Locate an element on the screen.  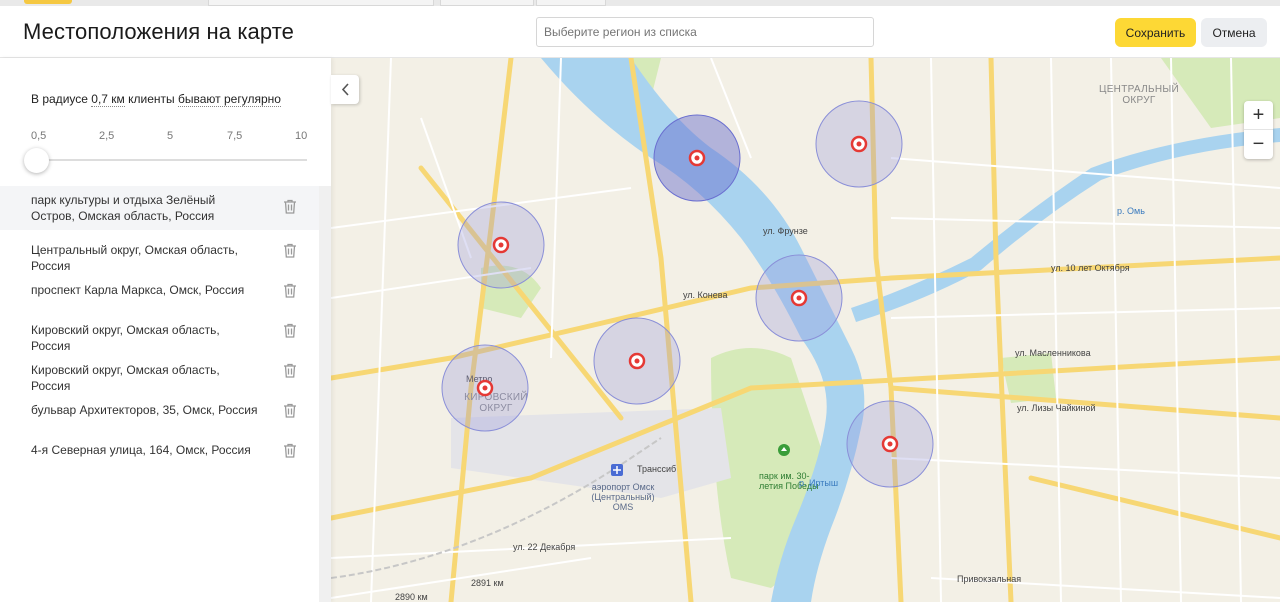
slider-ticks: 0,5 2,5 5 7,5 10 is located at coordinates (171, 137).